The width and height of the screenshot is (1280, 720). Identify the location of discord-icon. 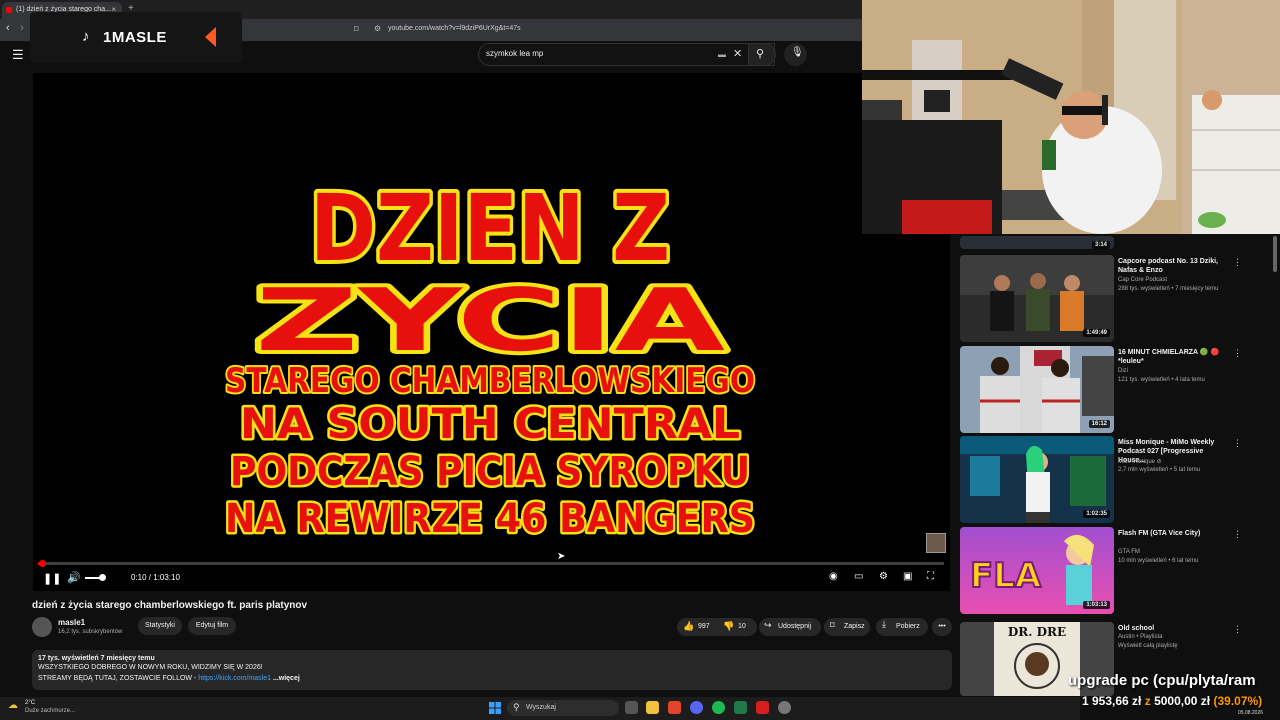
(696, 707).